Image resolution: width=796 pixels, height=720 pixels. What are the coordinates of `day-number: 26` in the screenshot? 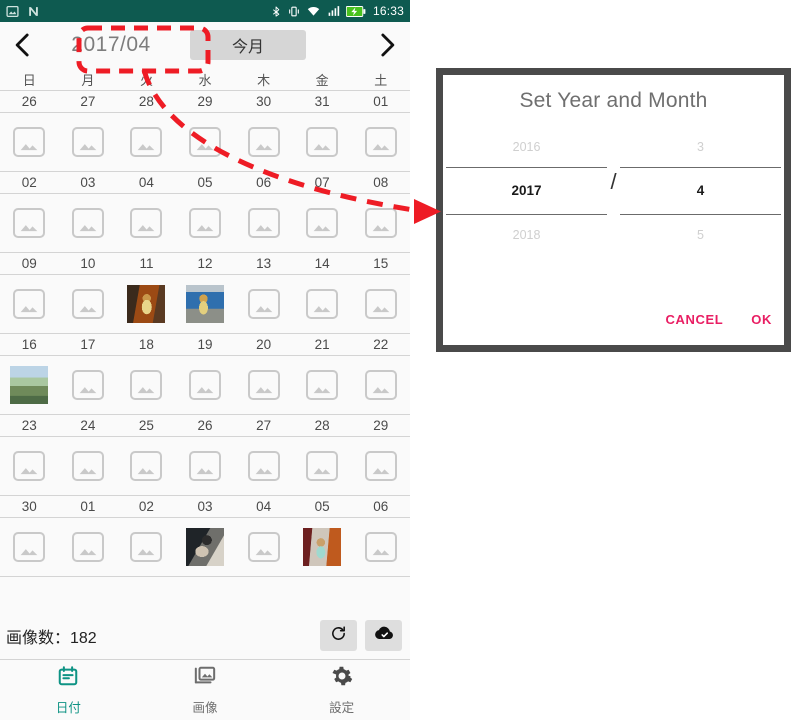 It's located at (29, 101).